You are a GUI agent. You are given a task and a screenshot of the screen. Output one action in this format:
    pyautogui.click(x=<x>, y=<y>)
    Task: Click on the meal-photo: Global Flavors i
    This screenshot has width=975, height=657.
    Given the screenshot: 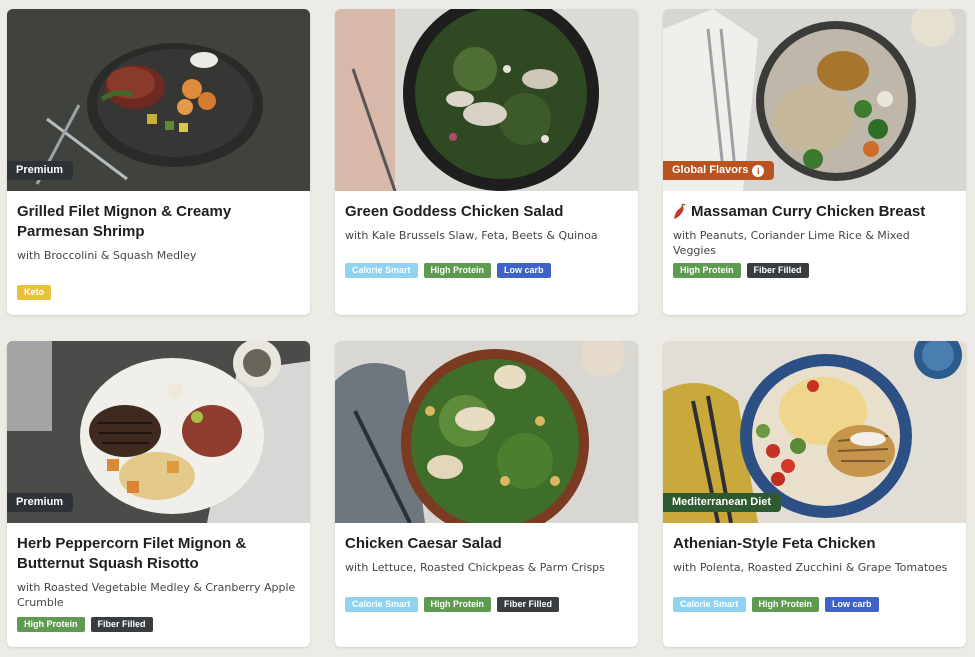 What is the action you would take?
    pyautogui.click(x=814, y=100)
    